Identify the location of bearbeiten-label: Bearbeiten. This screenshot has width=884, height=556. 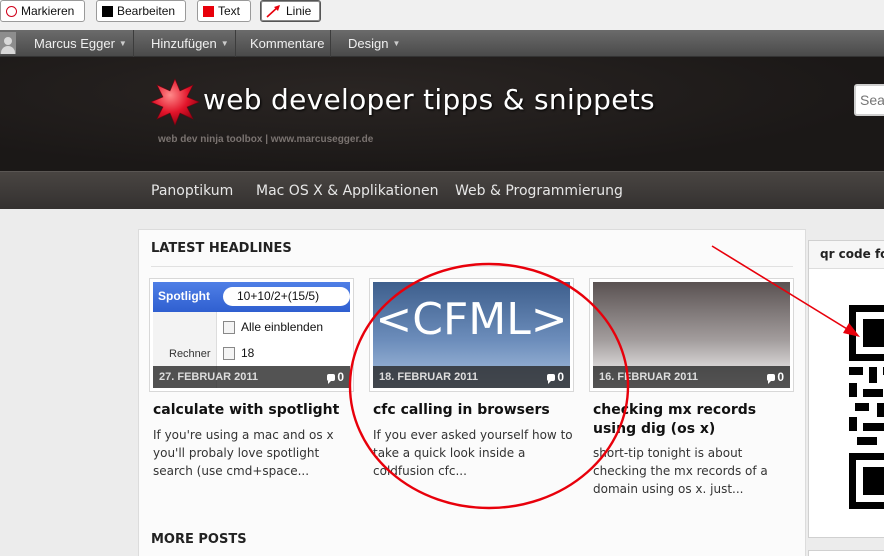
(146, 11).